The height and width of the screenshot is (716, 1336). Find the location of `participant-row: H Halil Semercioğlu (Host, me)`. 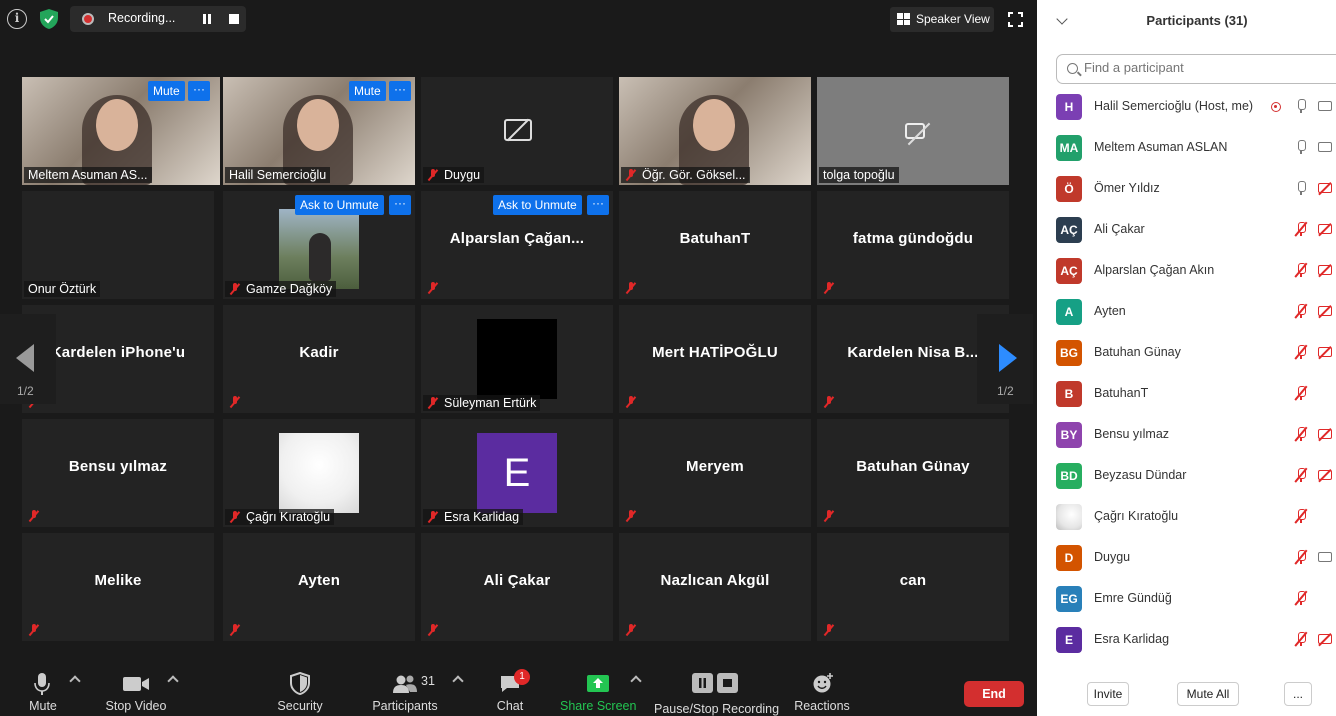

participant-row: H Halil Semercioğlu (Host, me) is located at coordinates (1186, 106).